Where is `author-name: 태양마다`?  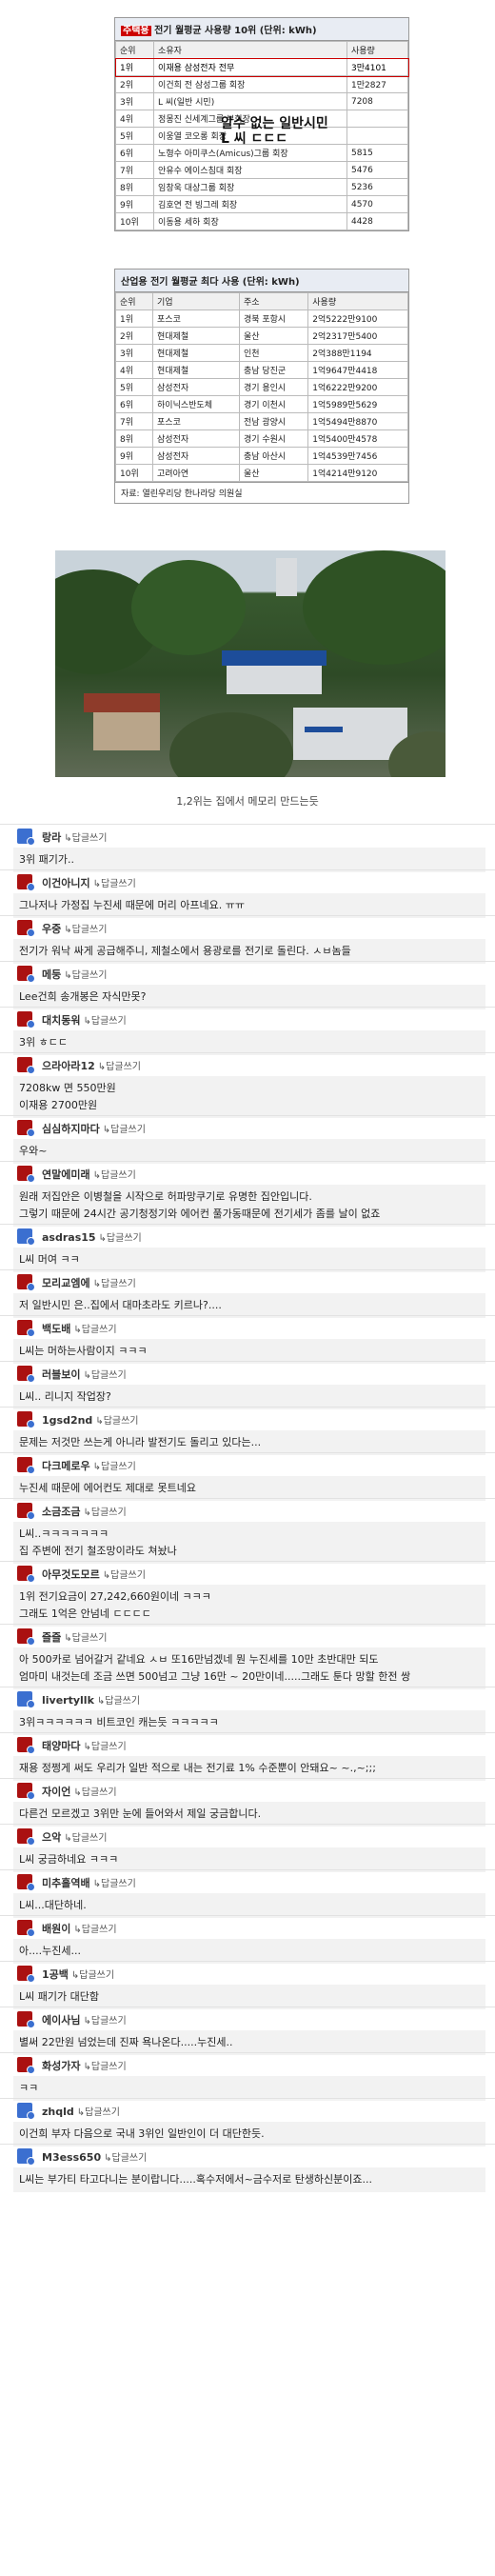
author-name: 태양마다 is located at coordinates (61, 1746).